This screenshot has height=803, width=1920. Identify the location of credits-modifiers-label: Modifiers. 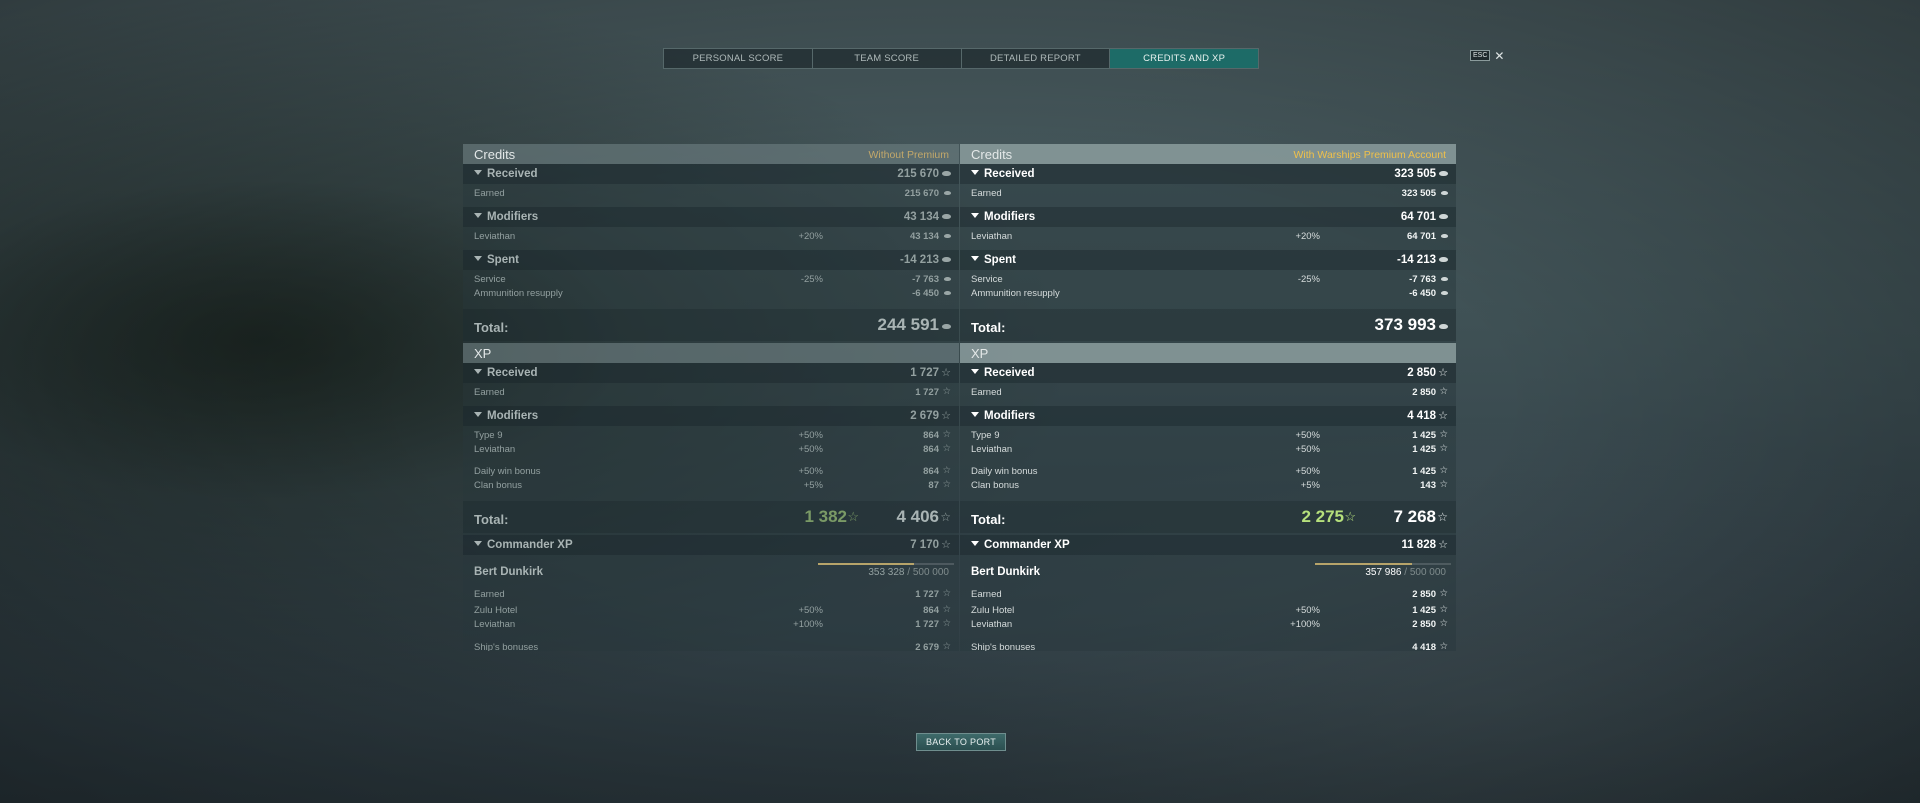
(506, 217).